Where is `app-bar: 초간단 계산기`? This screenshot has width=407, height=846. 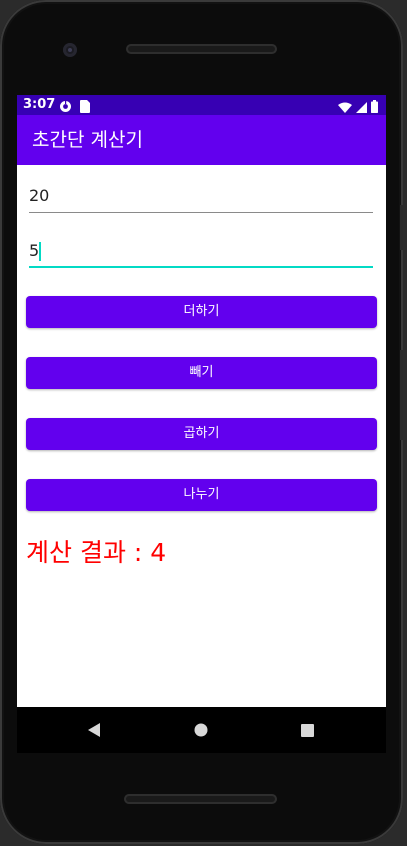
app-bar: 초간단 계산기 is located at coordinates (201, 140).